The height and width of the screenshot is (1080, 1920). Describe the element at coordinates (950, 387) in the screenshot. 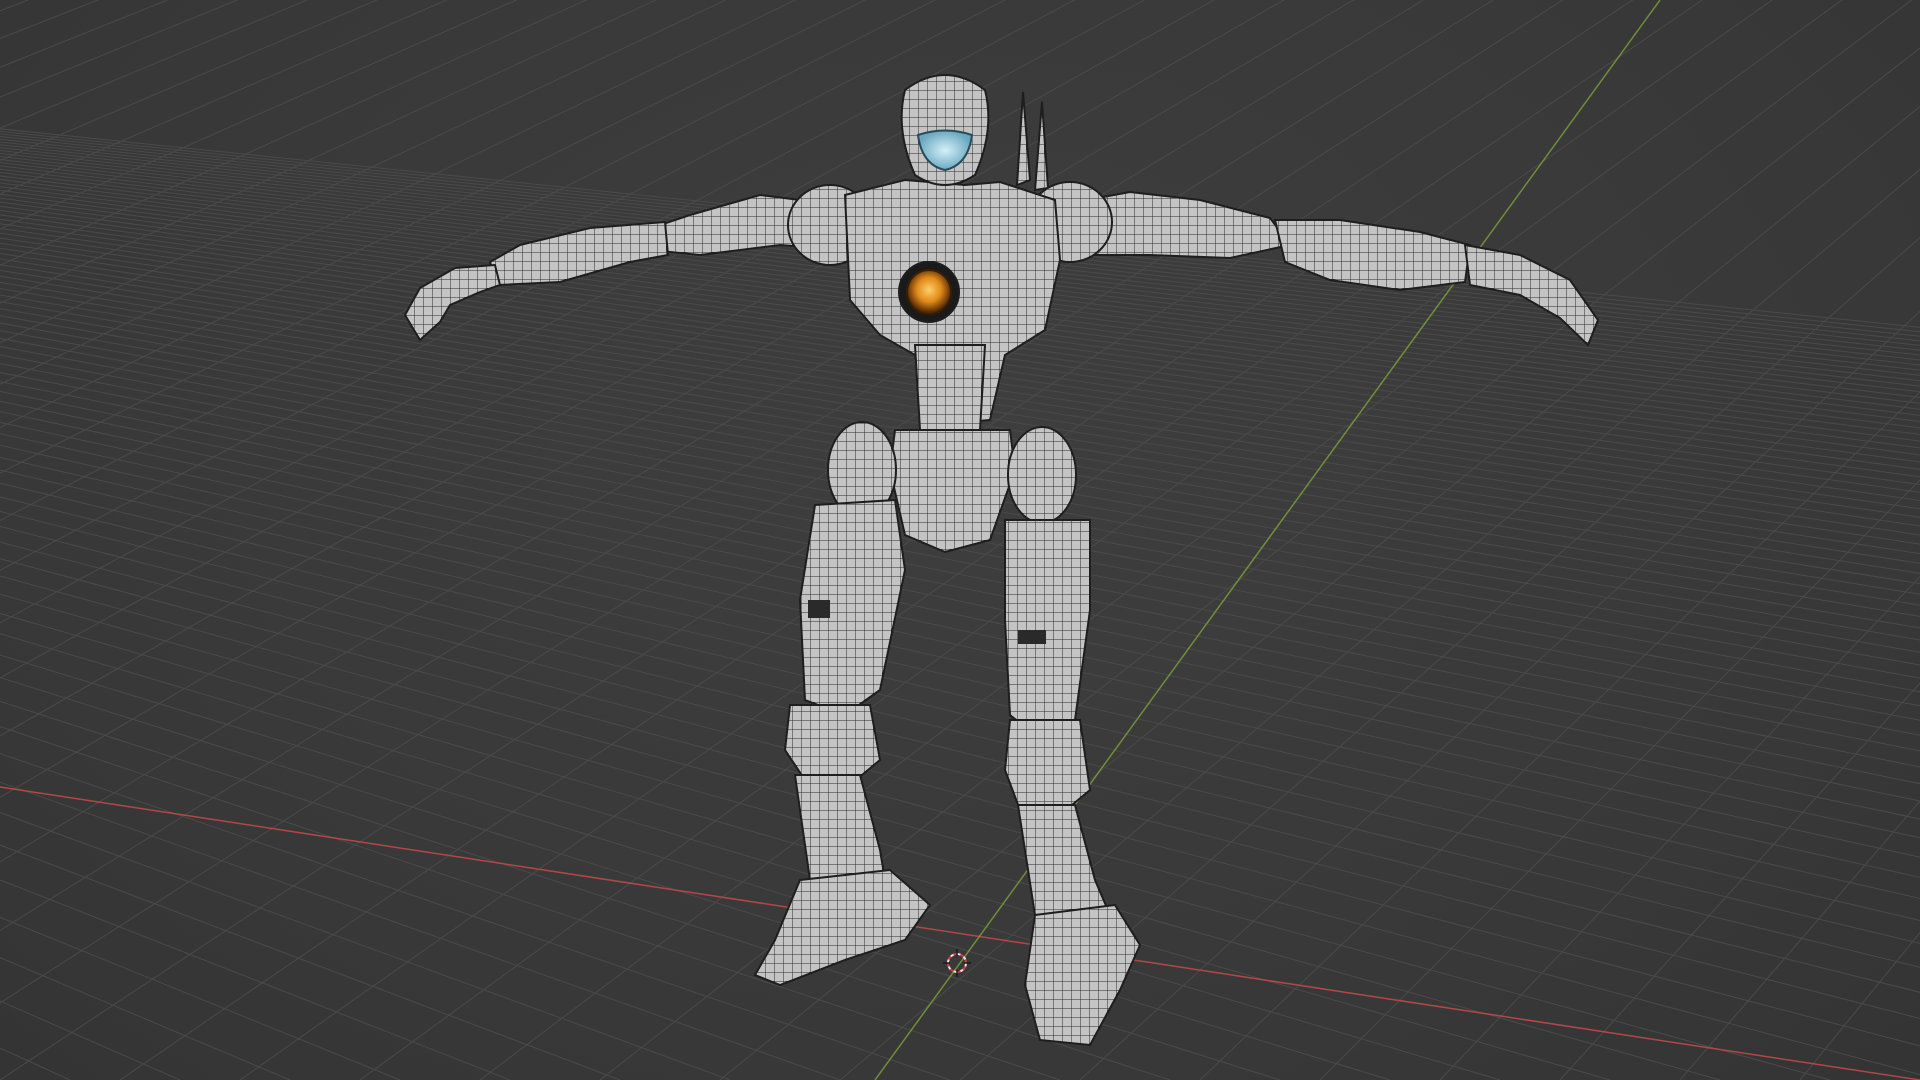

I see `waist` at that location.